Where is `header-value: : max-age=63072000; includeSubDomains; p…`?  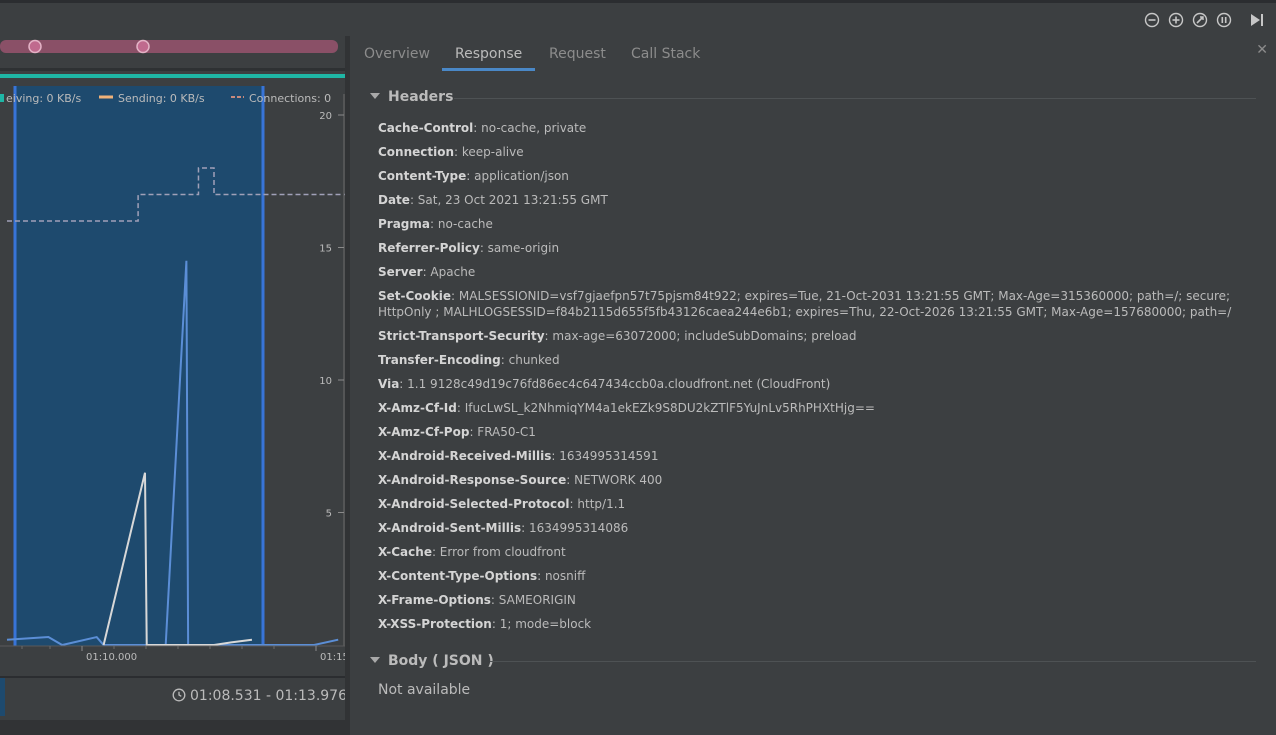 header-value: : max-age=63072000; includeSubDomains; p… is located at coordinates (700, 336).